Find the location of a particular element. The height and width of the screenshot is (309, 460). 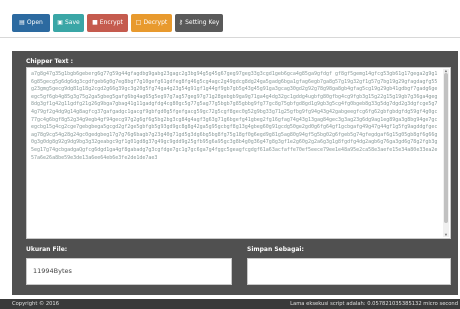

open-button: ▤ Open is located at coordinates (31, 23).